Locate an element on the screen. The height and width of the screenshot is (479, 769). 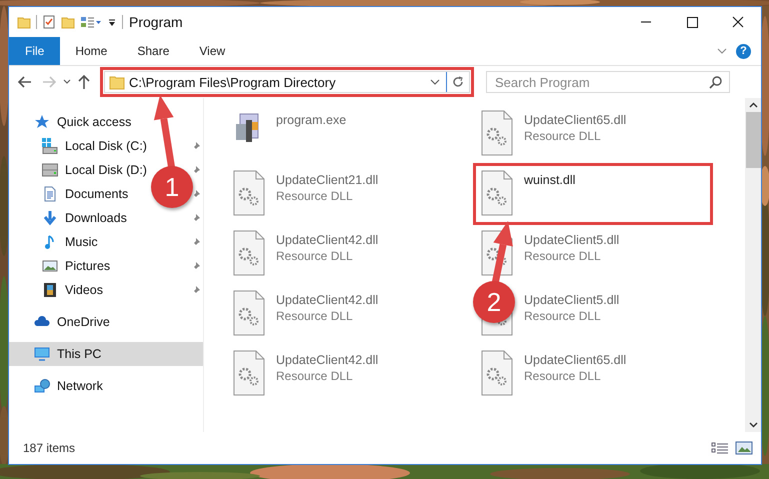
nav-item: Local Disk (D:) is located at coordinates (80, 170).